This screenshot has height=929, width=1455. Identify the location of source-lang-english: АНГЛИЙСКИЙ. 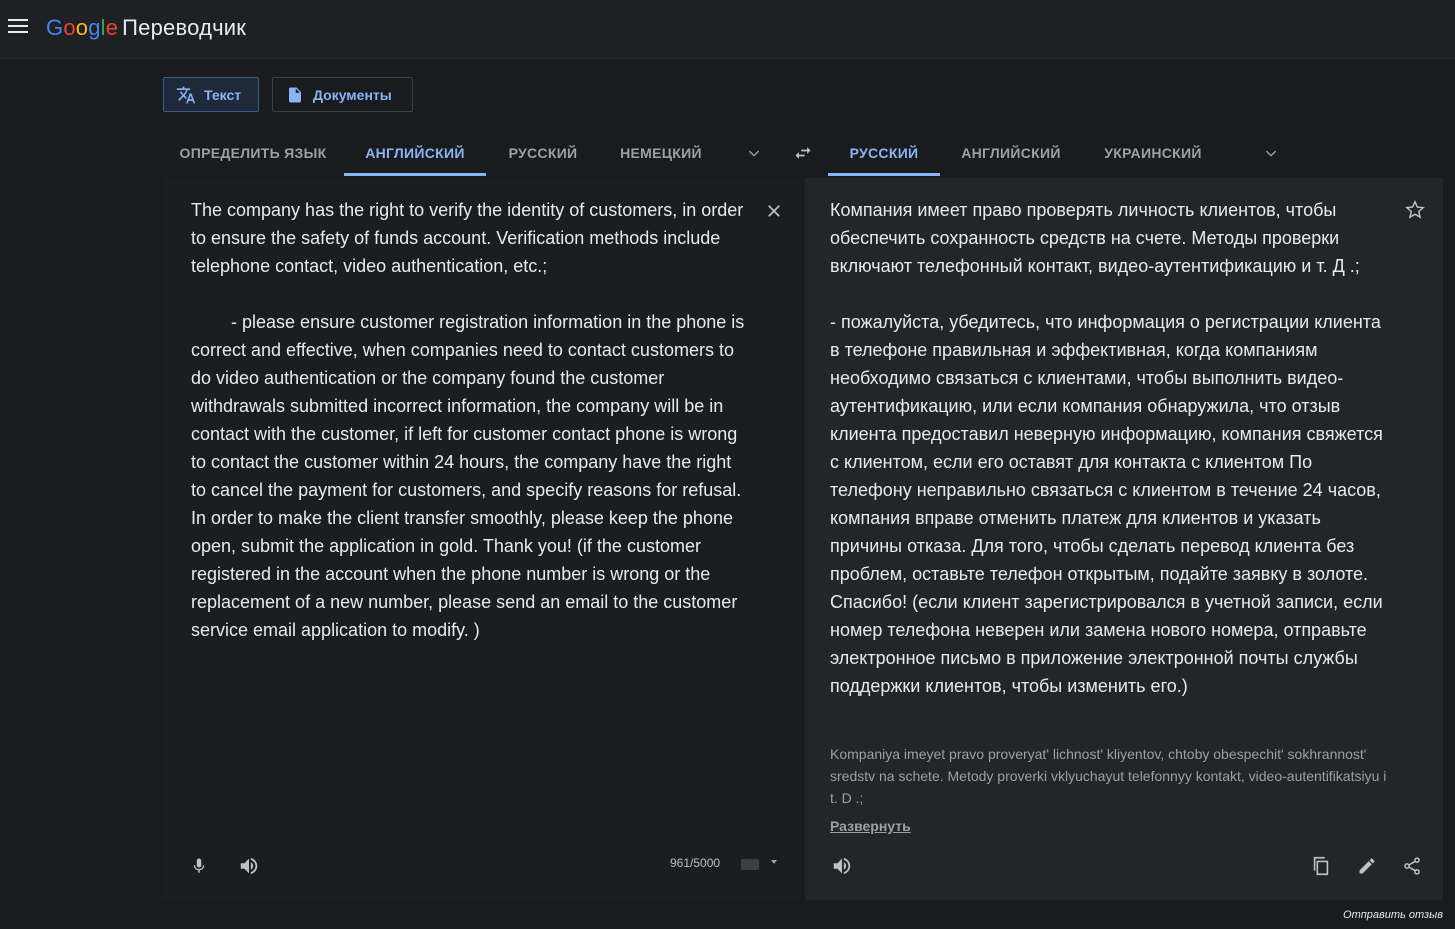
(415, 153).